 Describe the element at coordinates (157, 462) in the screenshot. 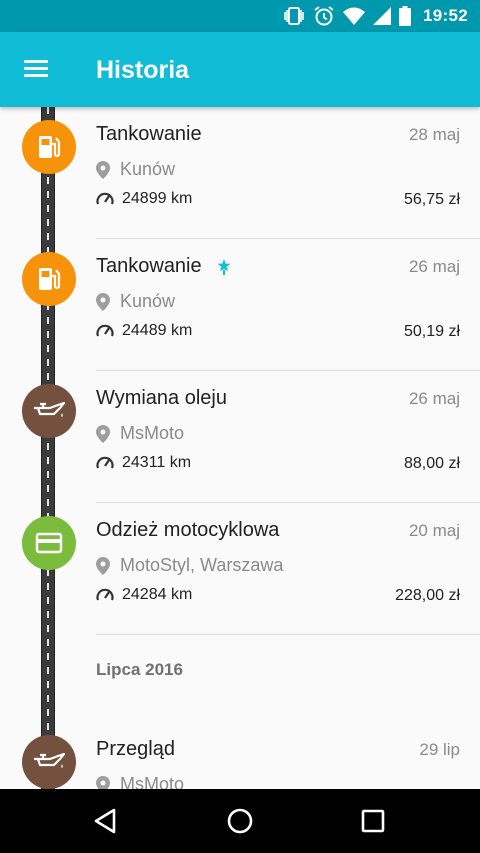

I see `entry-odometer: 24311 km` at that location.